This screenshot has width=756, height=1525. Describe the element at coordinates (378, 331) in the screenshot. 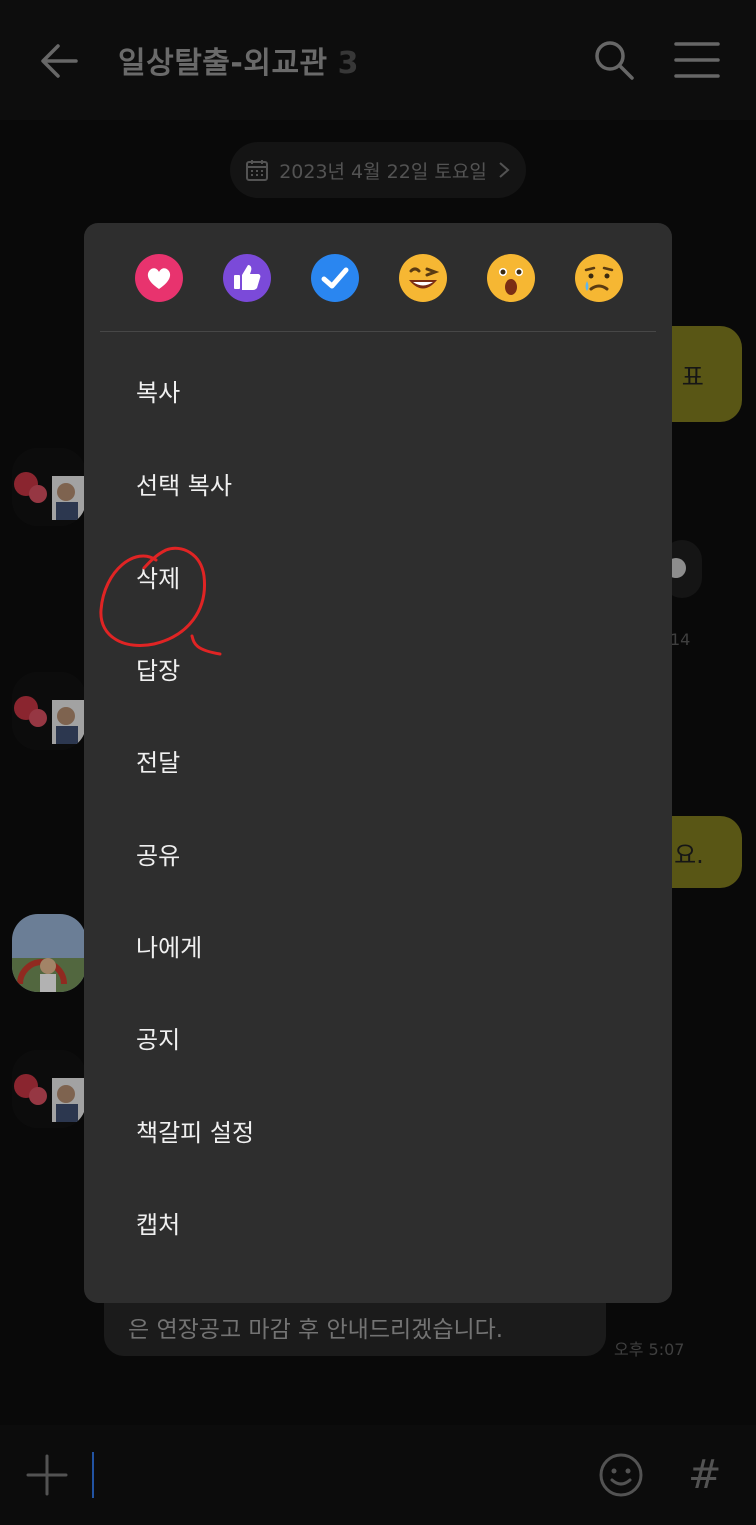

I see `divider` at that location.